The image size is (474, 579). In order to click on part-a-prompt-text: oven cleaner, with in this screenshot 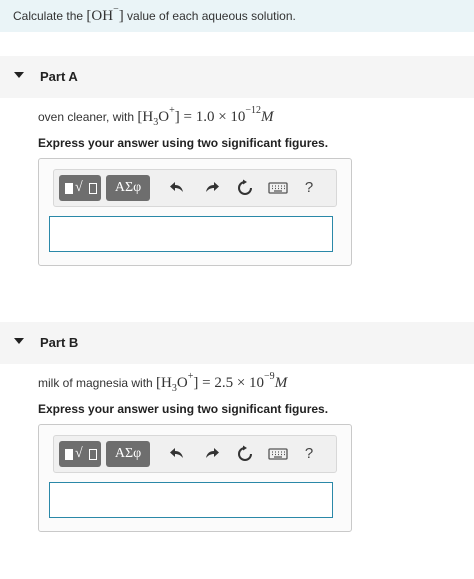, I will do `click(88, 117)`.